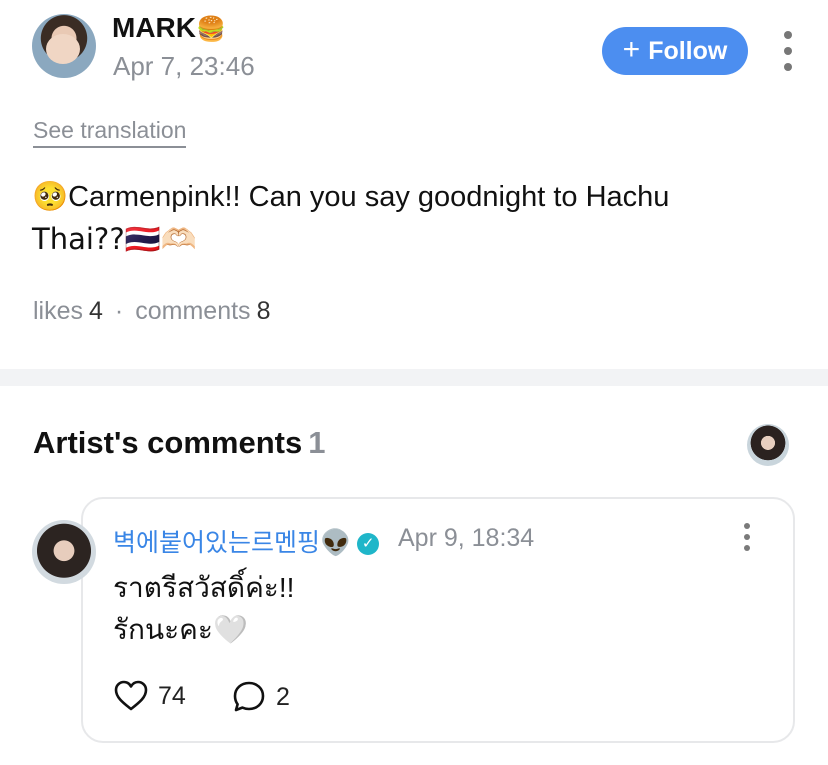  I want to click on comments-count: 8, so click(264, 311).